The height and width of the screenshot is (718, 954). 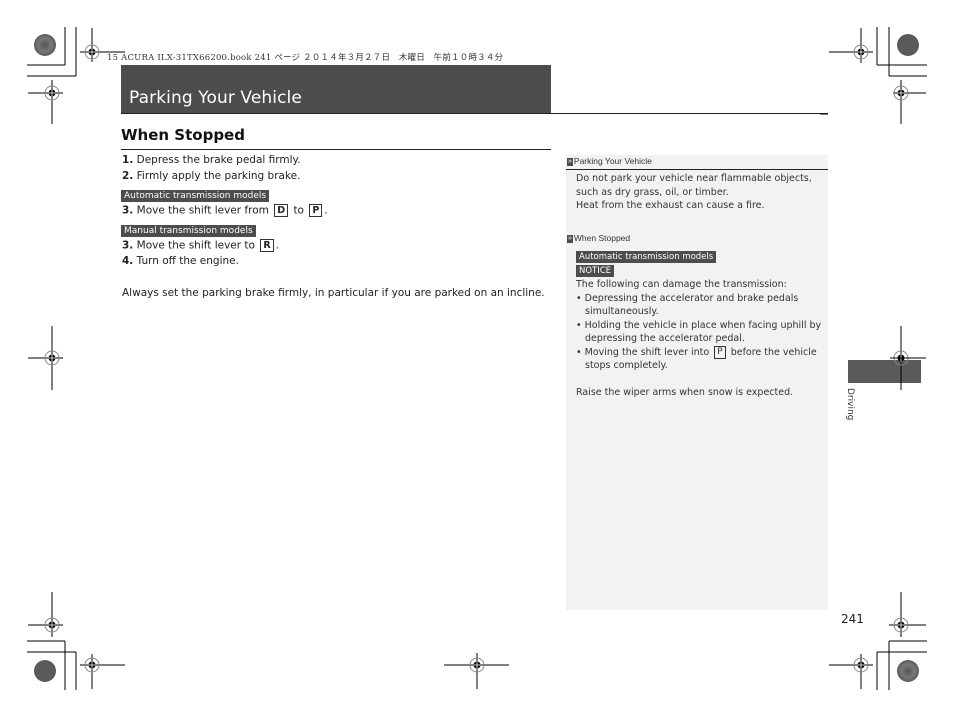 What do you see at coordinates (873, 75) in the screenshot?
I see `crop-mark-top-right` at bounding box center [873, 75].